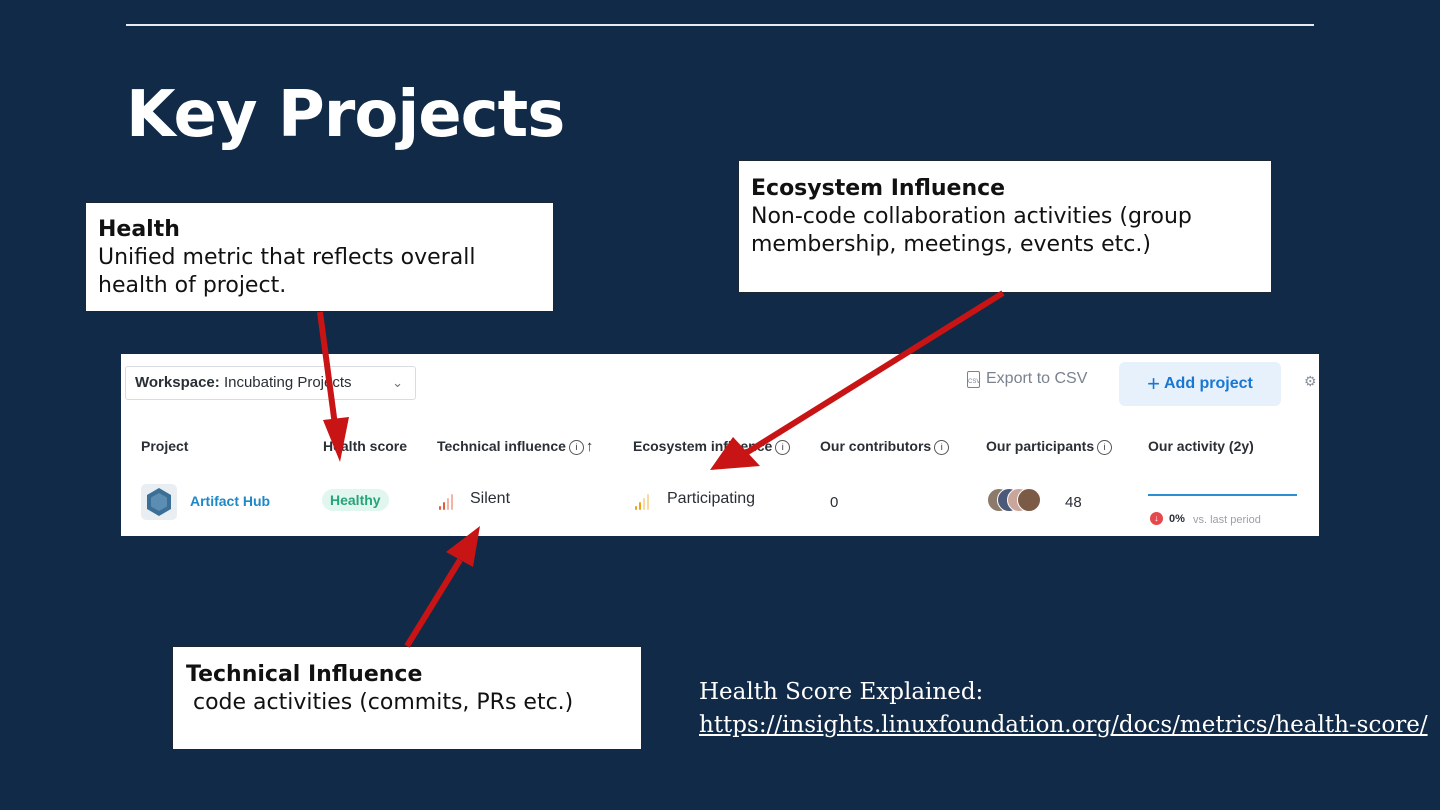 The width and height of the screenshot is (1440, 810). I want to click on col-header-technical: Technical influence i ↑, so click(515, 446).